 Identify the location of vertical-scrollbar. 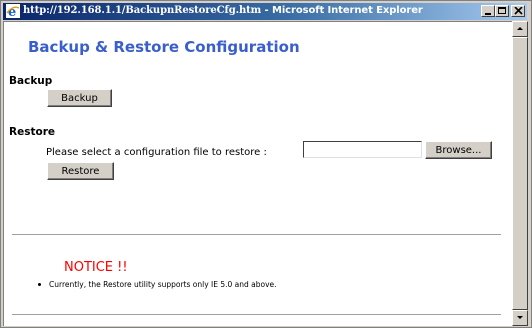
(520, 173).